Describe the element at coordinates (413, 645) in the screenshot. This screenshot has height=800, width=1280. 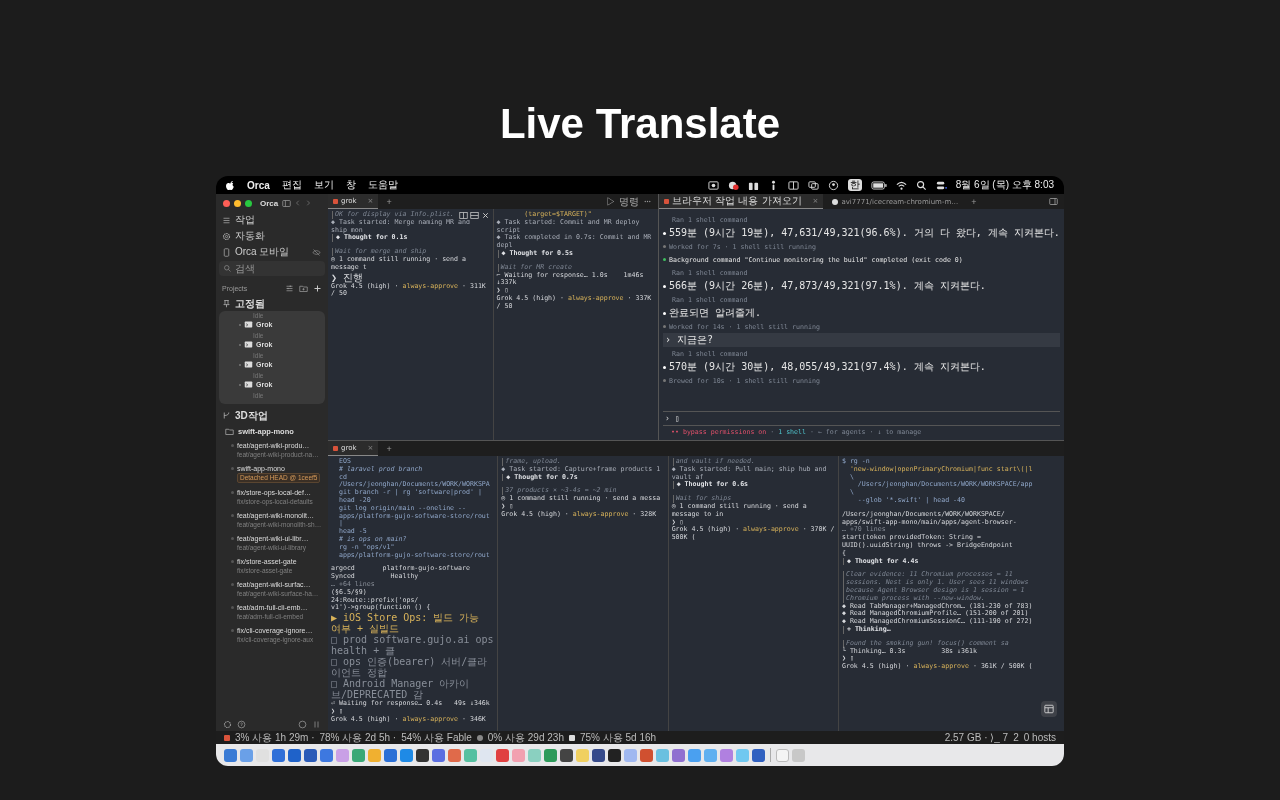
I see `terminal-line: □ prod software.gujo.ai ops health + 클` at that location.